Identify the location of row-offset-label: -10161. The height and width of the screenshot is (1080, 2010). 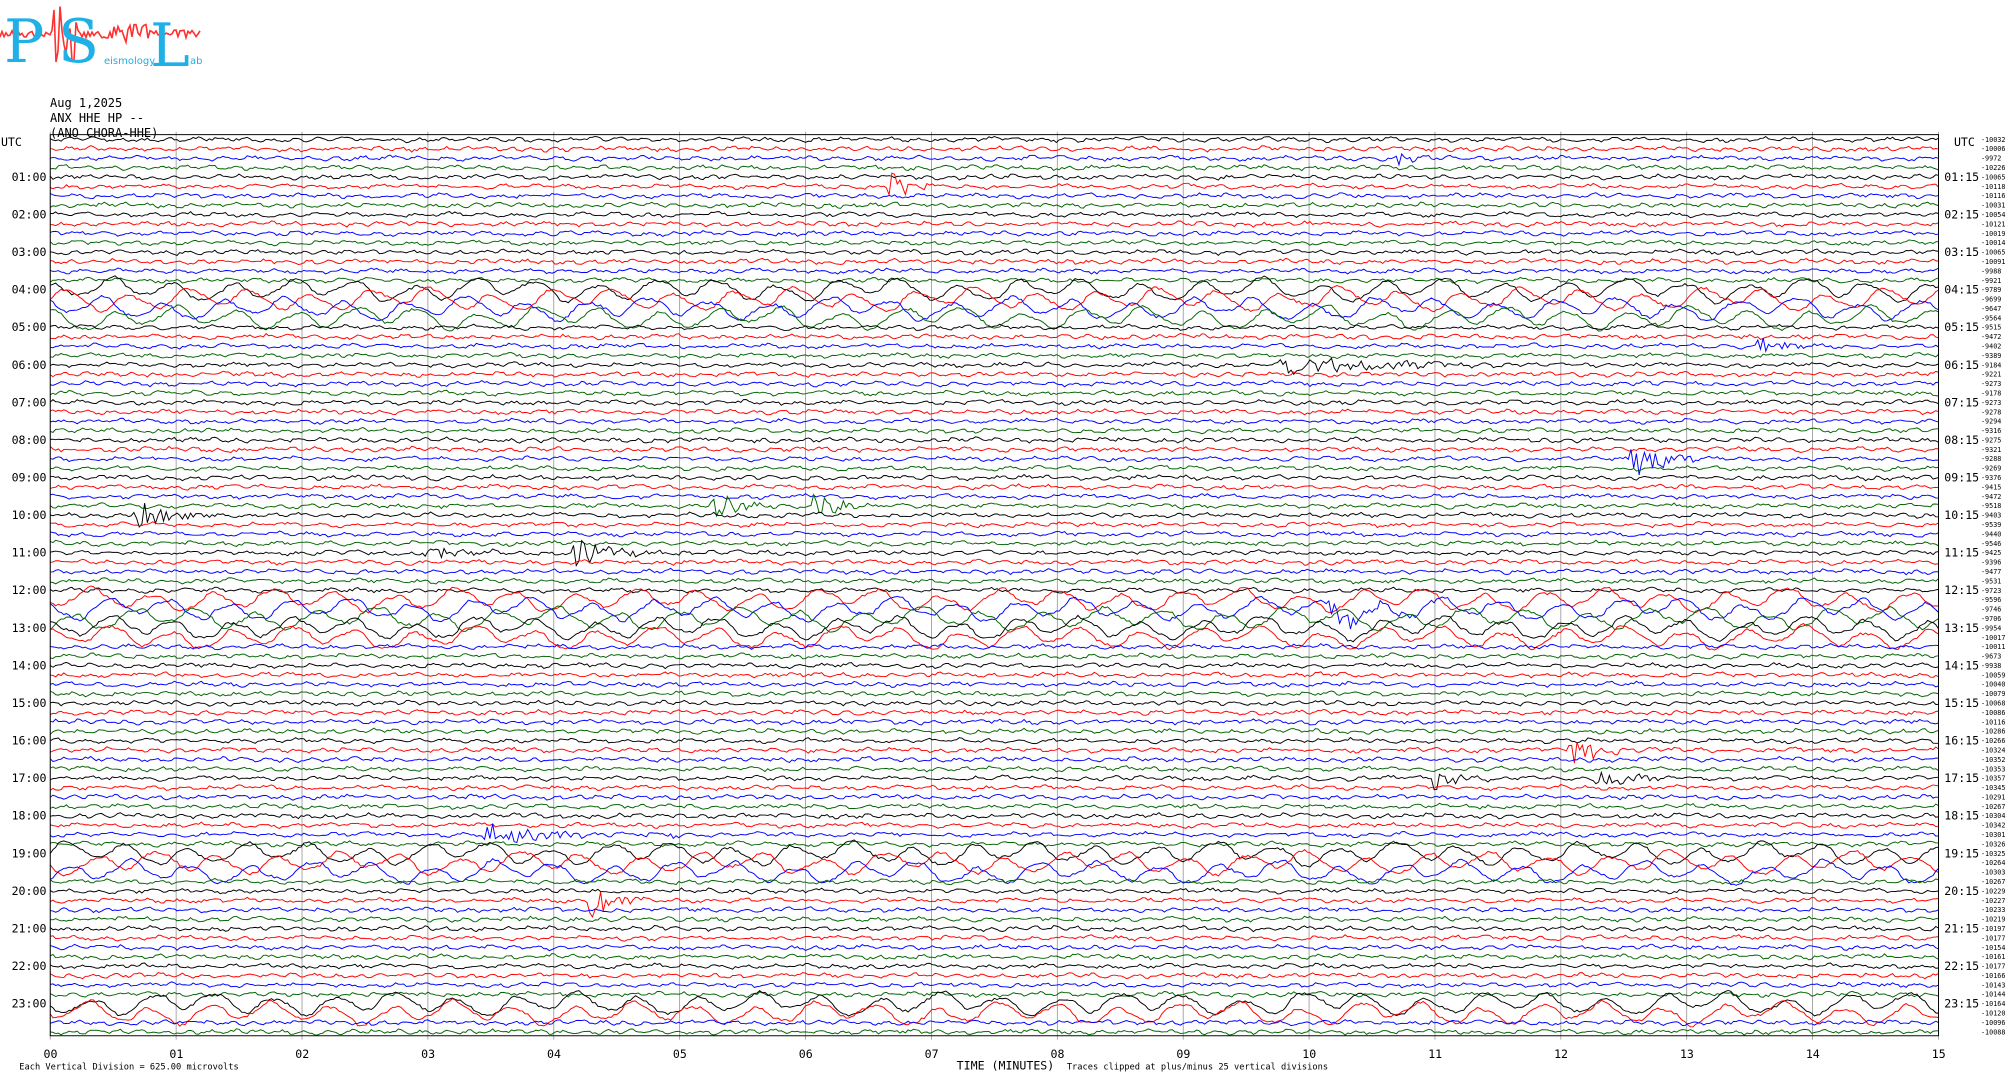
(1993, 957).